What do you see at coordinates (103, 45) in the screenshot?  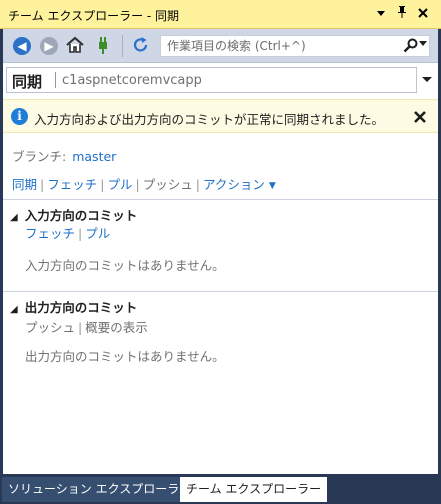 I see `connect-icon` at bounding box center [103, 45].